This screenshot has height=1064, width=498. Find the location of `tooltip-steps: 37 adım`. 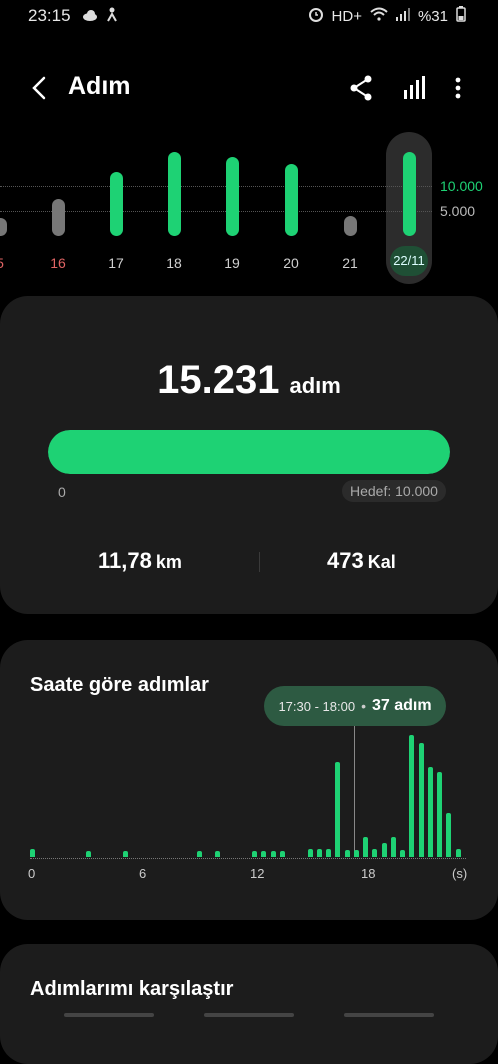

tooltip-steps: 37 adım is located at coordinates (401, 705).